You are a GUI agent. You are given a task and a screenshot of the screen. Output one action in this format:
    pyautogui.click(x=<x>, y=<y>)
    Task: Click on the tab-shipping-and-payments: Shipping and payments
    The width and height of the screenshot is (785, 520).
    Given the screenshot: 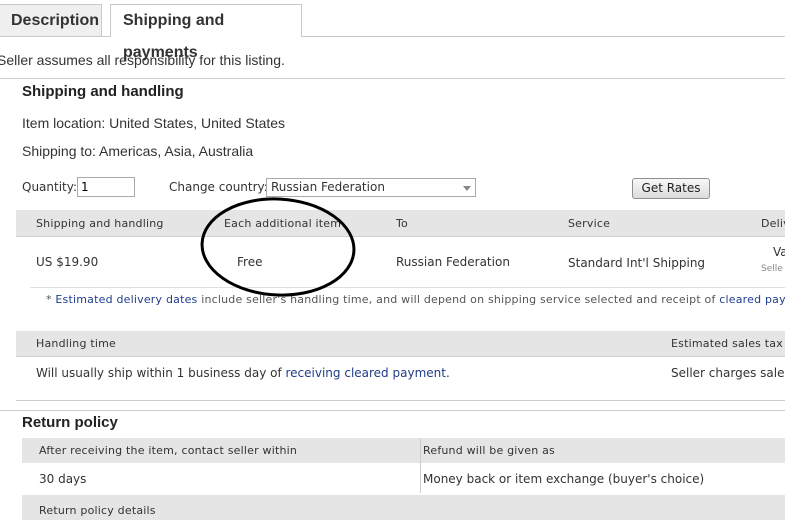 What is the action you would take?
    pyautogui.click(x=206, y=32)
    